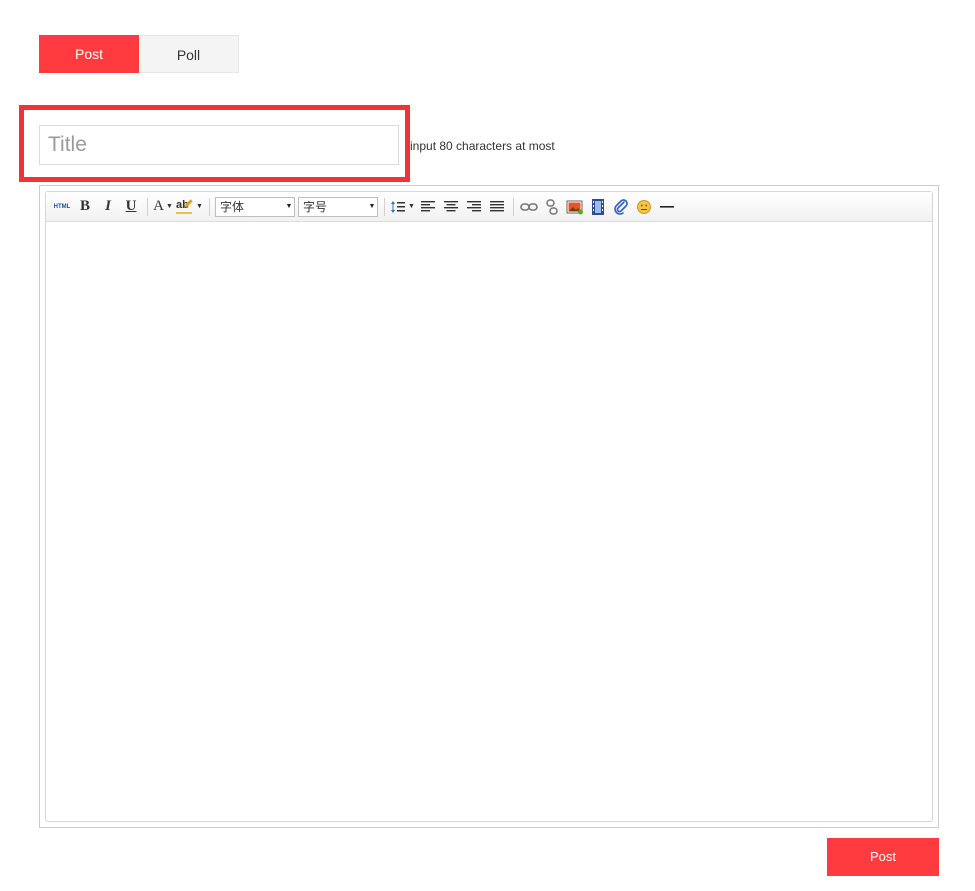 The image size is (975, 891). What do you see at coordinates (85, 207) in the screenshot?
I see `bold-button: B` at bounding box center [85, 207].